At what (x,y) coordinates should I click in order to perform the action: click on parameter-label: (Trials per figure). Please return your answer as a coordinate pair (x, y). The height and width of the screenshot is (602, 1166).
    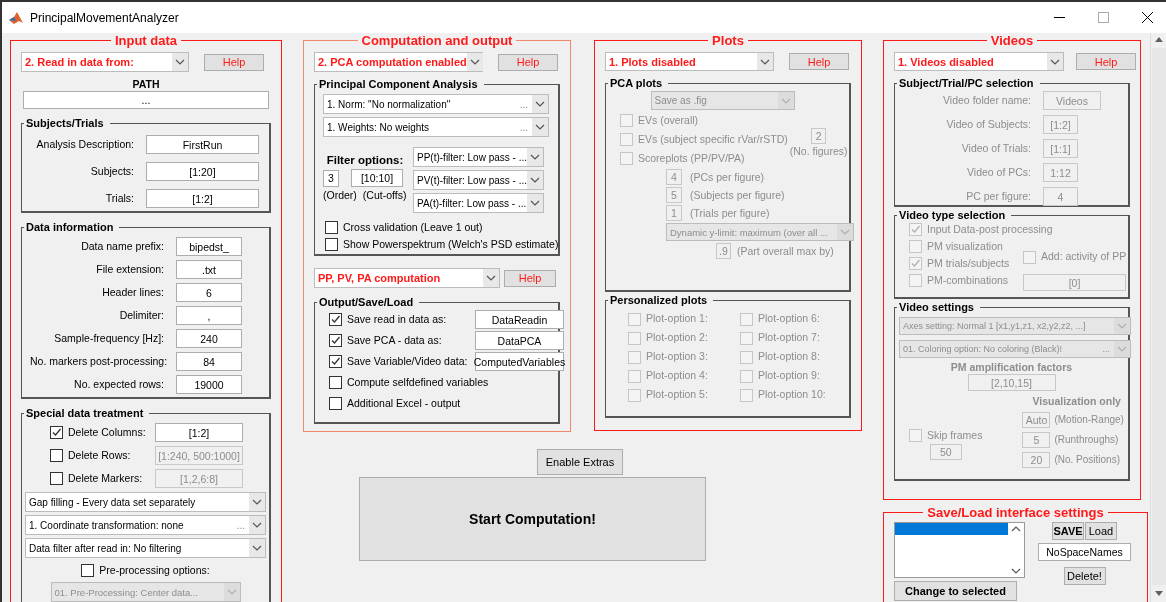
    Looking at the image, I should click on (730, 213).